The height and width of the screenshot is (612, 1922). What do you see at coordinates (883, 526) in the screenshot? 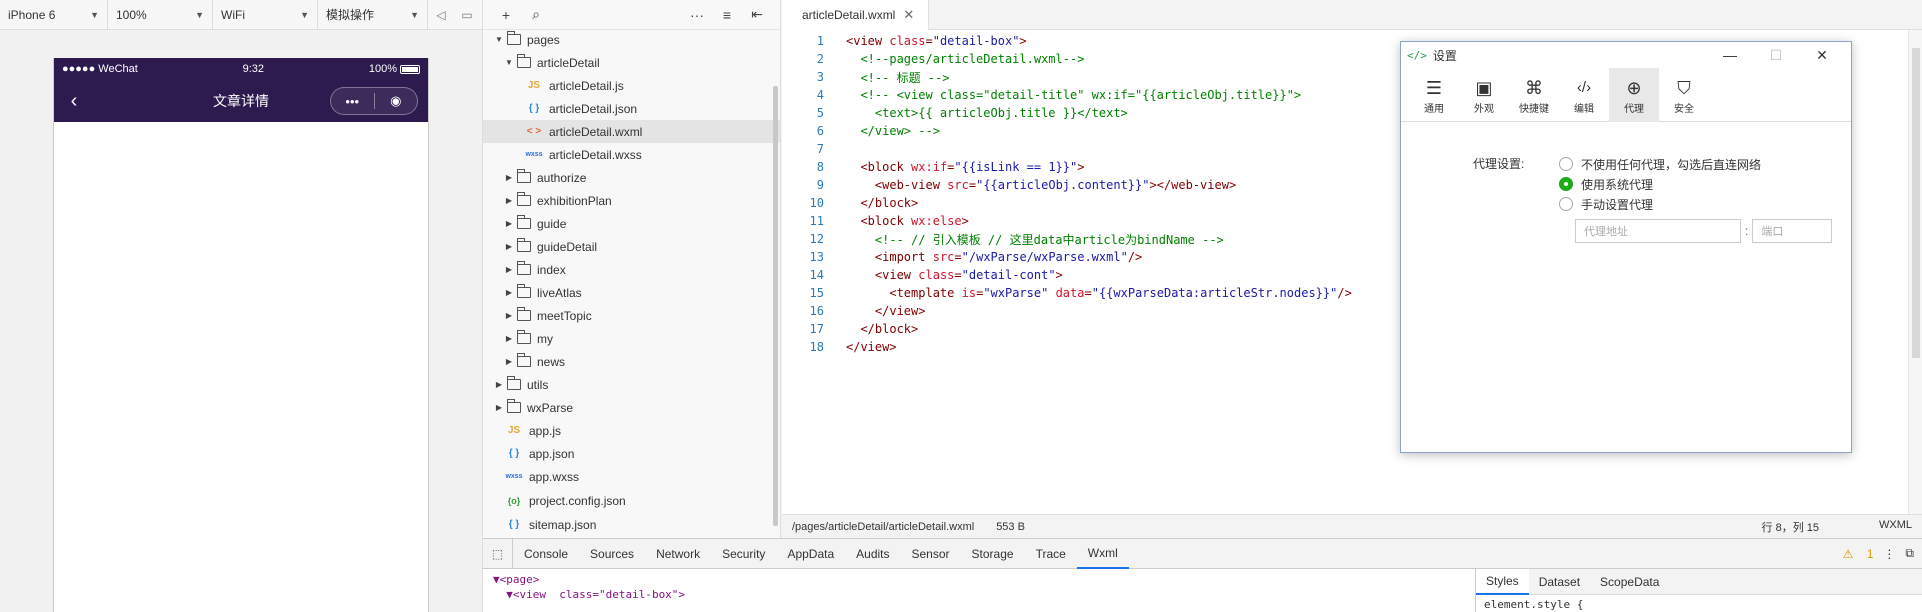
I see `file-path: /pages/articleDetail/articleDetail.wxml` at bounding box center [883, 526].